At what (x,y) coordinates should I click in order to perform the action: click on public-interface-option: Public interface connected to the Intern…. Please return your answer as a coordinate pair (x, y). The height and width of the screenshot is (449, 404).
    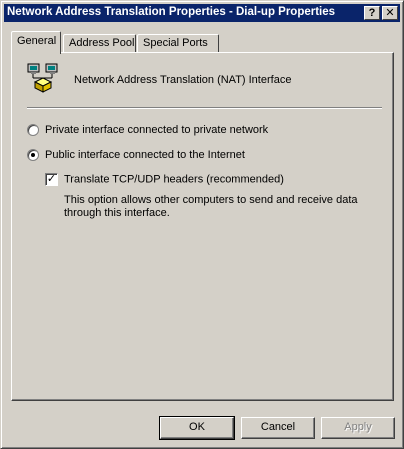
    Looking at the image, I should click on (136, 155).